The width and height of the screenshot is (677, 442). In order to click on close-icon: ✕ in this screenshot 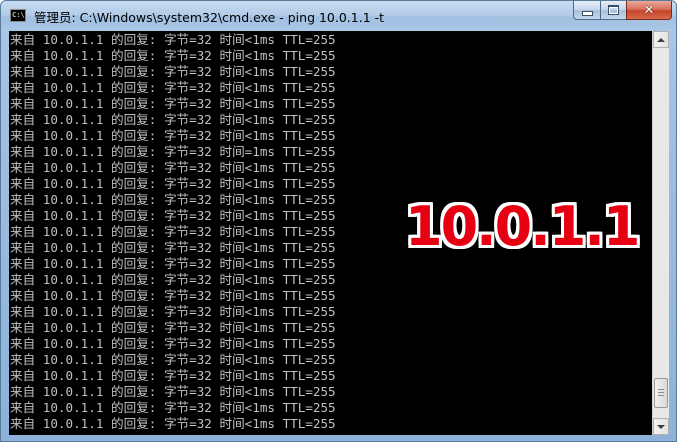, I will do `click(649, 10)`.